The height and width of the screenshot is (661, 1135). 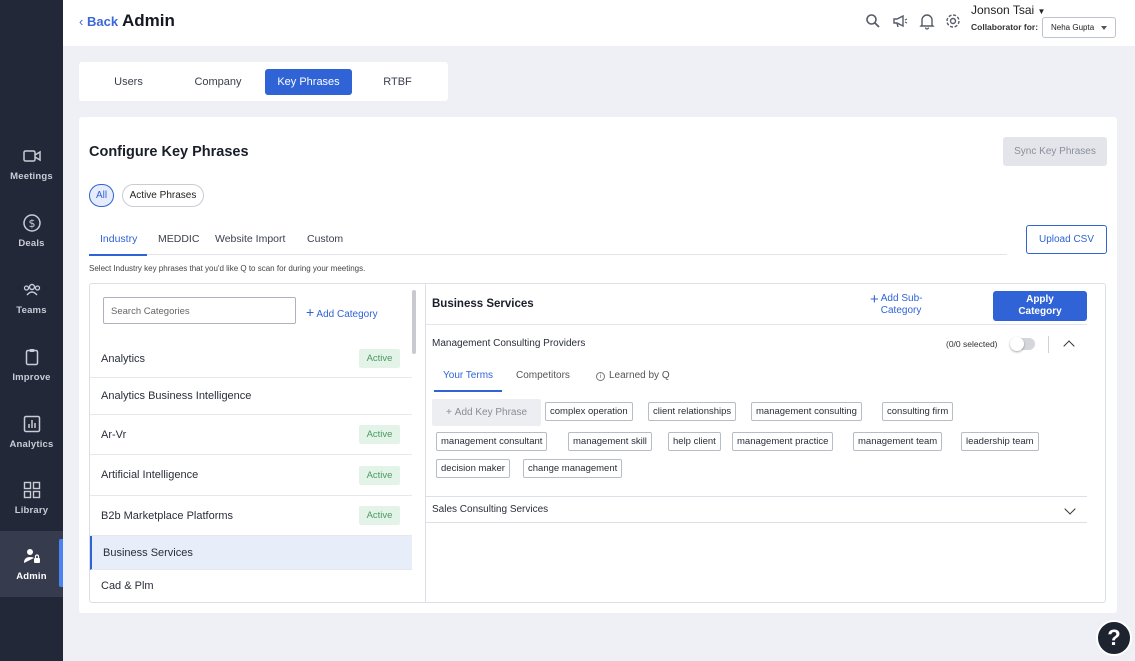 I want to click on sidebar-item-label: Analytics, so click(x=31, y=444).